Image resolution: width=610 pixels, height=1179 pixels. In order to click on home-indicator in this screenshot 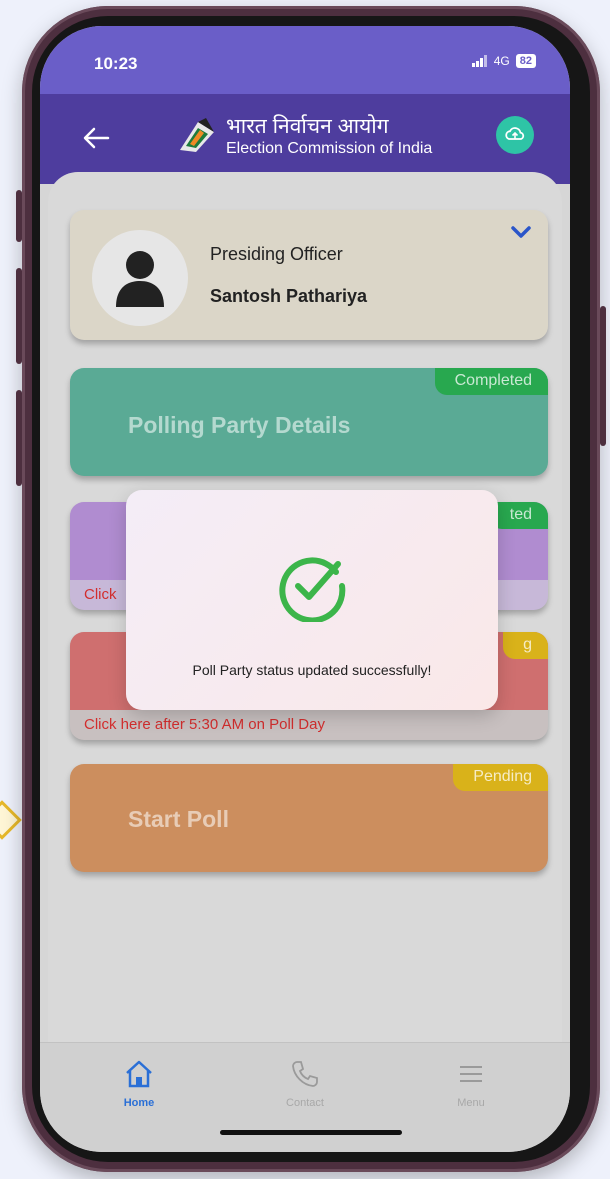, I will do `click(311, 1132)`.